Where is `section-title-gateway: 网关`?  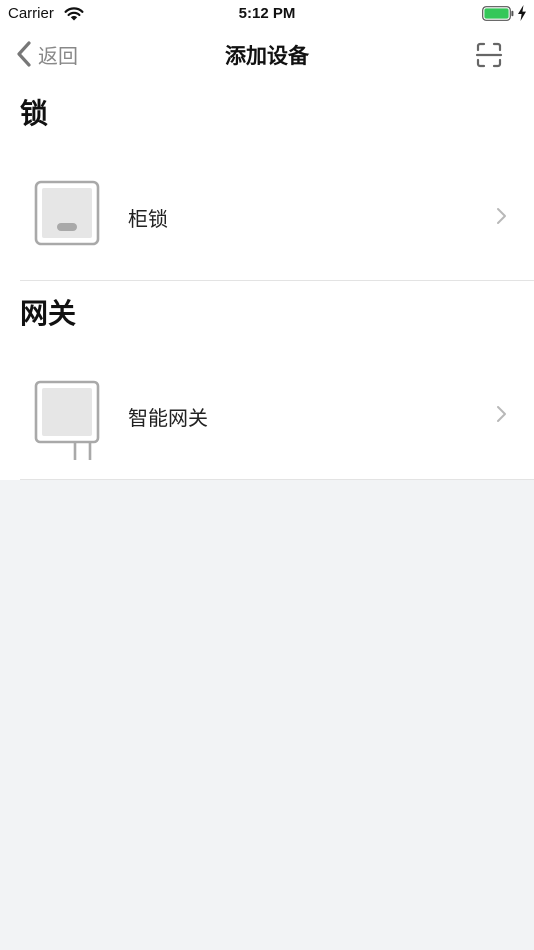
section-title-gateway: 网关 is located at coordinates (48, 313).